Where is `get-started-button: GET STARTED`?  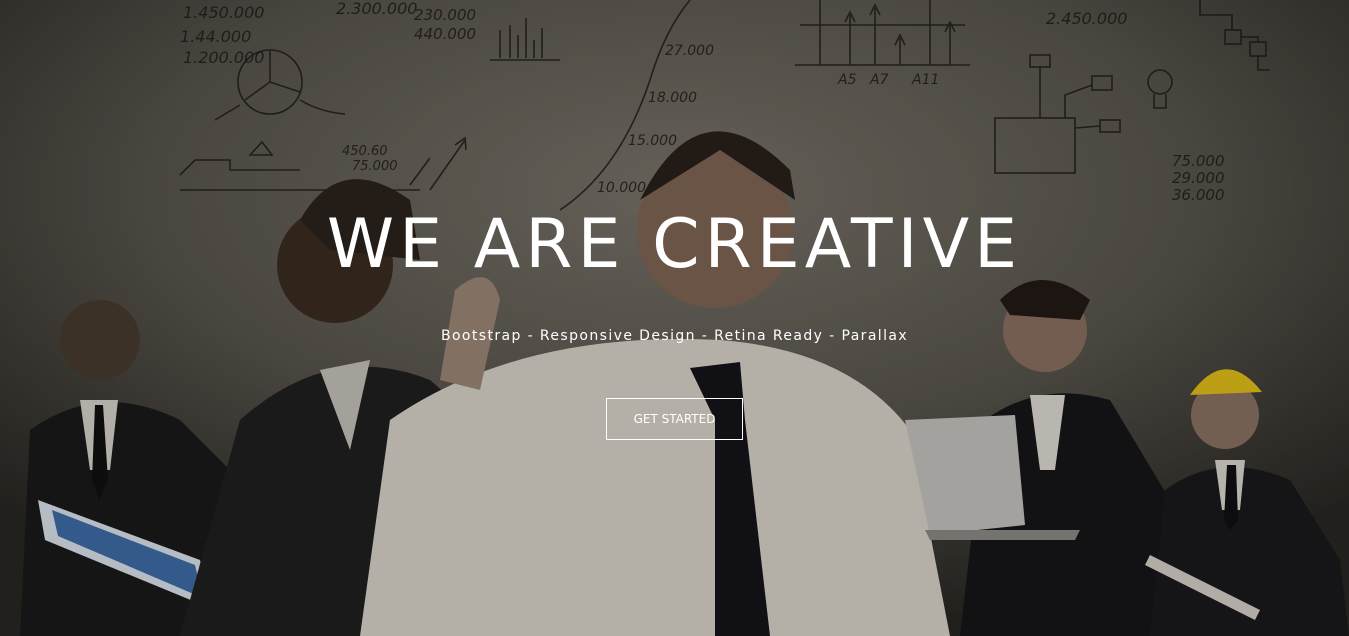 get-started-button: GET STARTED is located at coordinates (674, 419).